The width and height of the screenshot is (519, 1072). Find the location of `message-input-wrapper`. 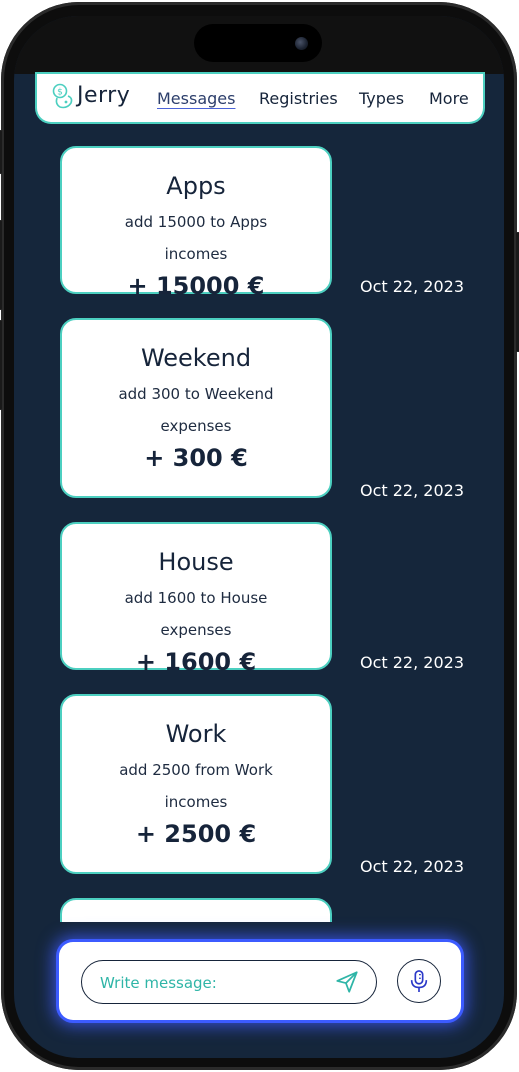

message-input-wrapper is located at coordinates (229, 982).